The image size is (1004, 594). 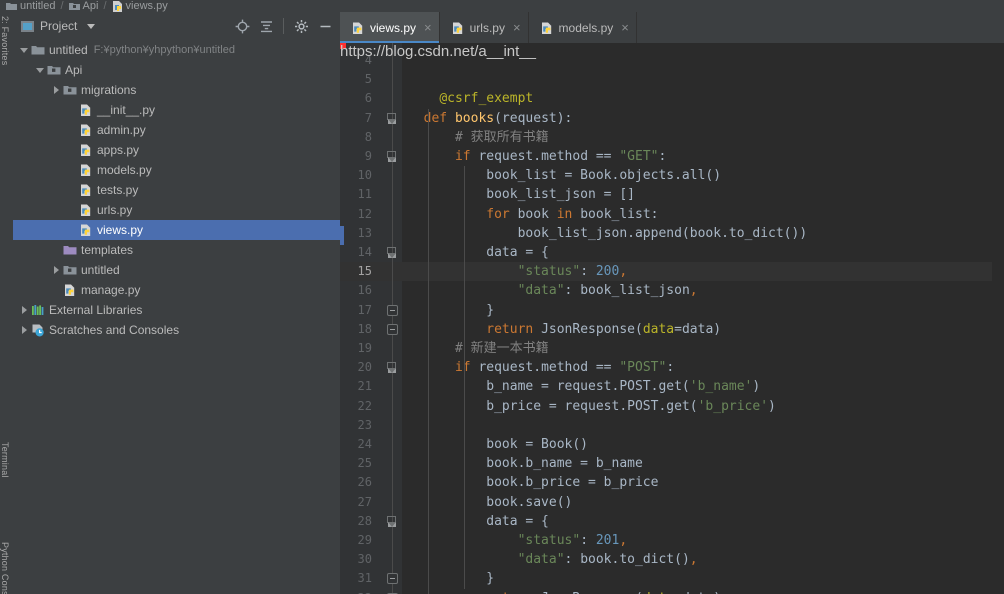 I want to click on code-line: if request.method == "POST":, so click(x=703, y=367).